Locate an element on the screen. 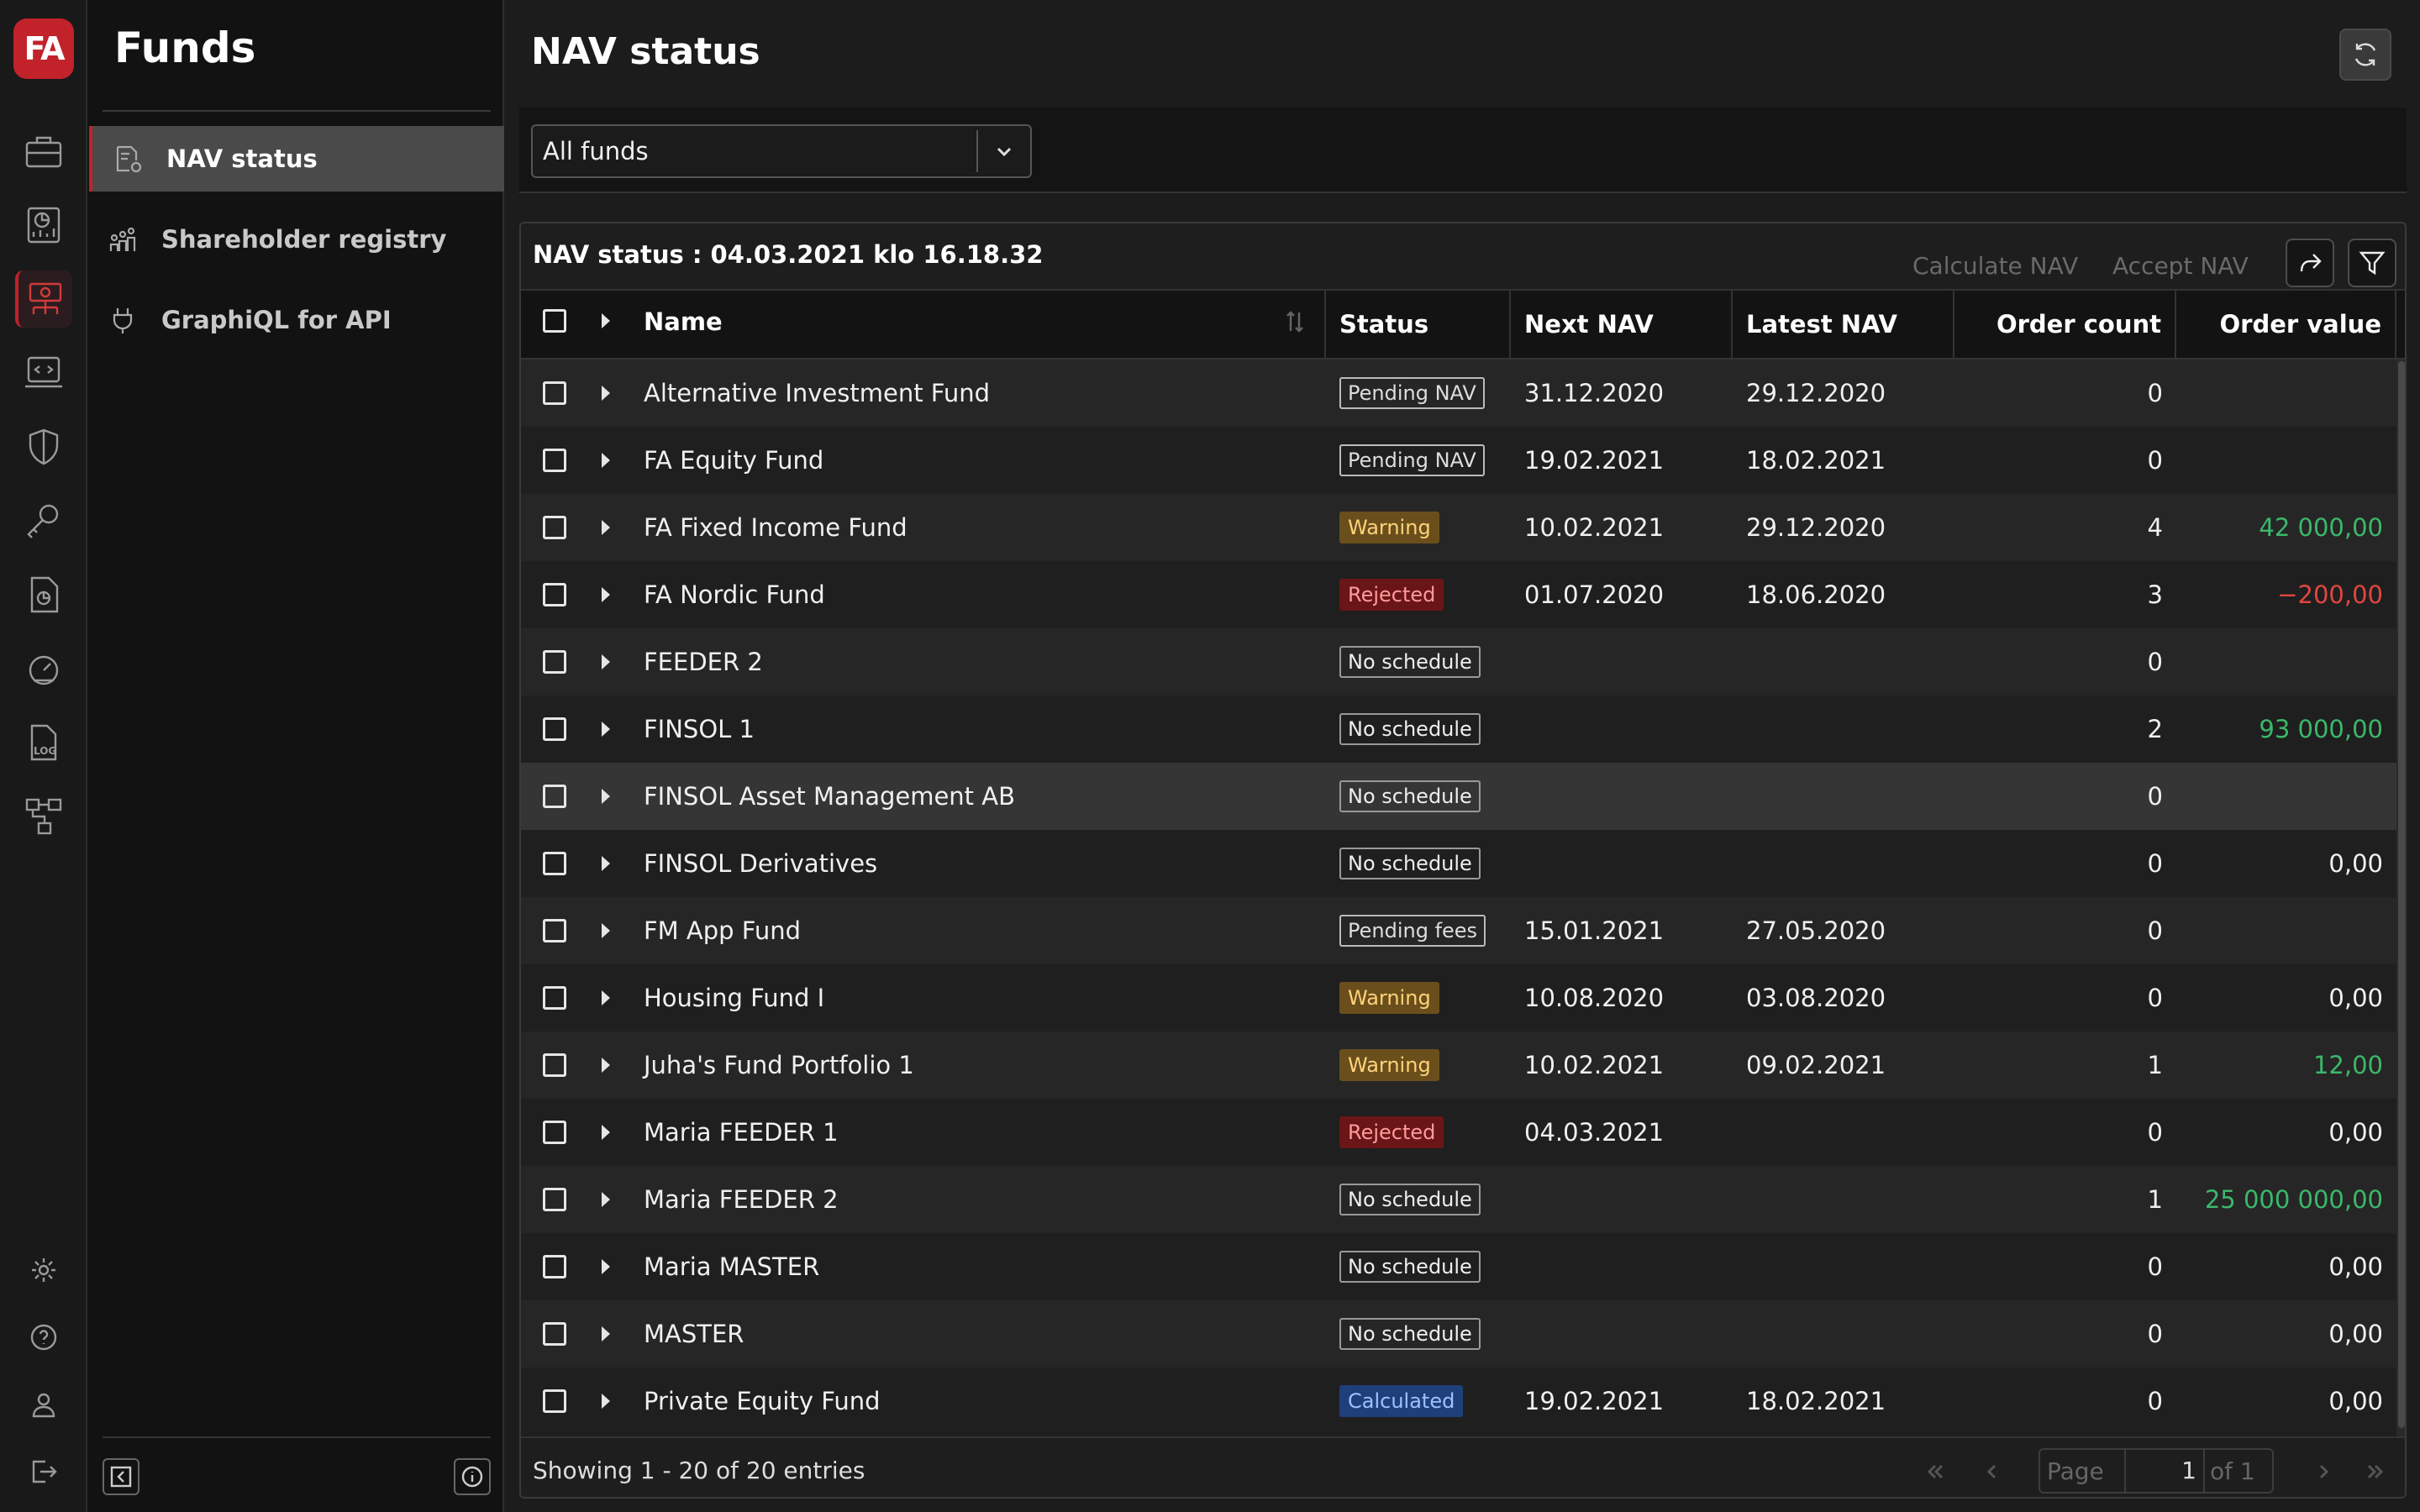  page-input: 1 is located at coordinates (2164, 1471).